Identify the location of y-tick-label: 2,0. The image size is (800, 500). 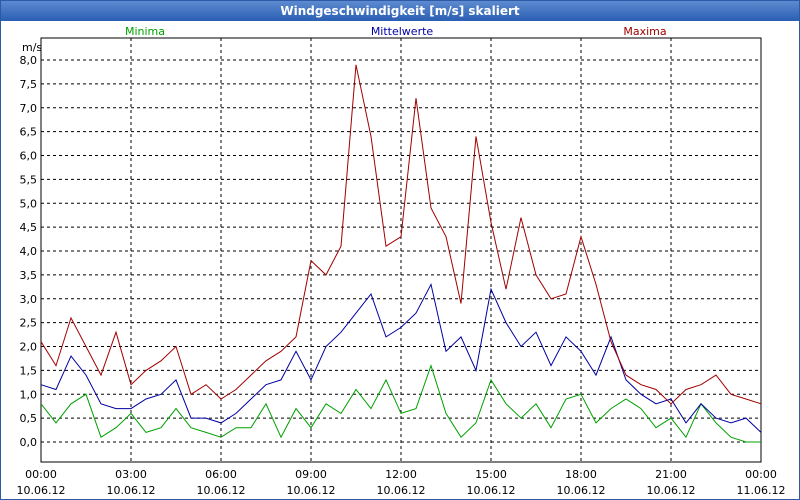
(29, 347).